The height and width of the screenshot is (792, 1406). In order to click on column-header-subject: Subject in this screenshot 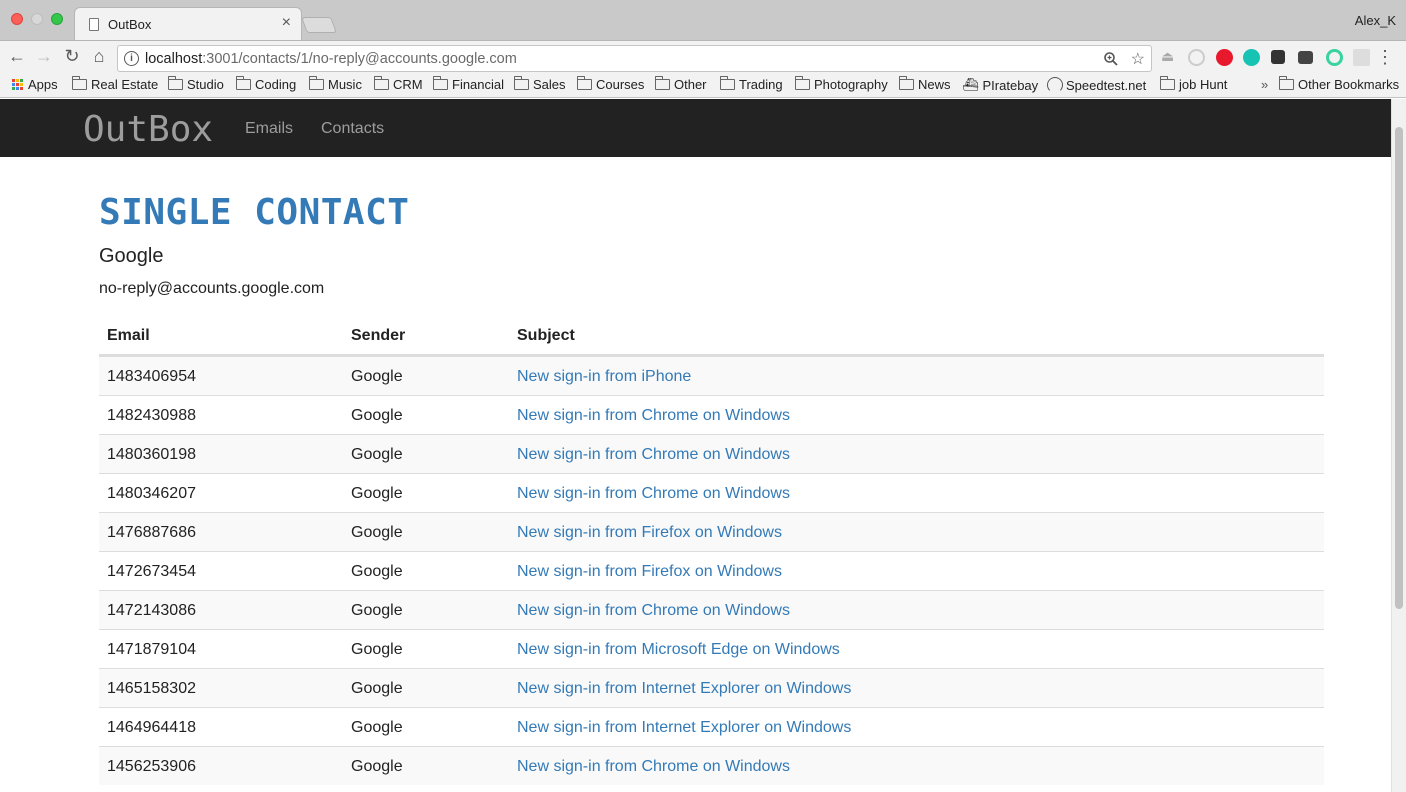, I will do `click(546, 335)`.